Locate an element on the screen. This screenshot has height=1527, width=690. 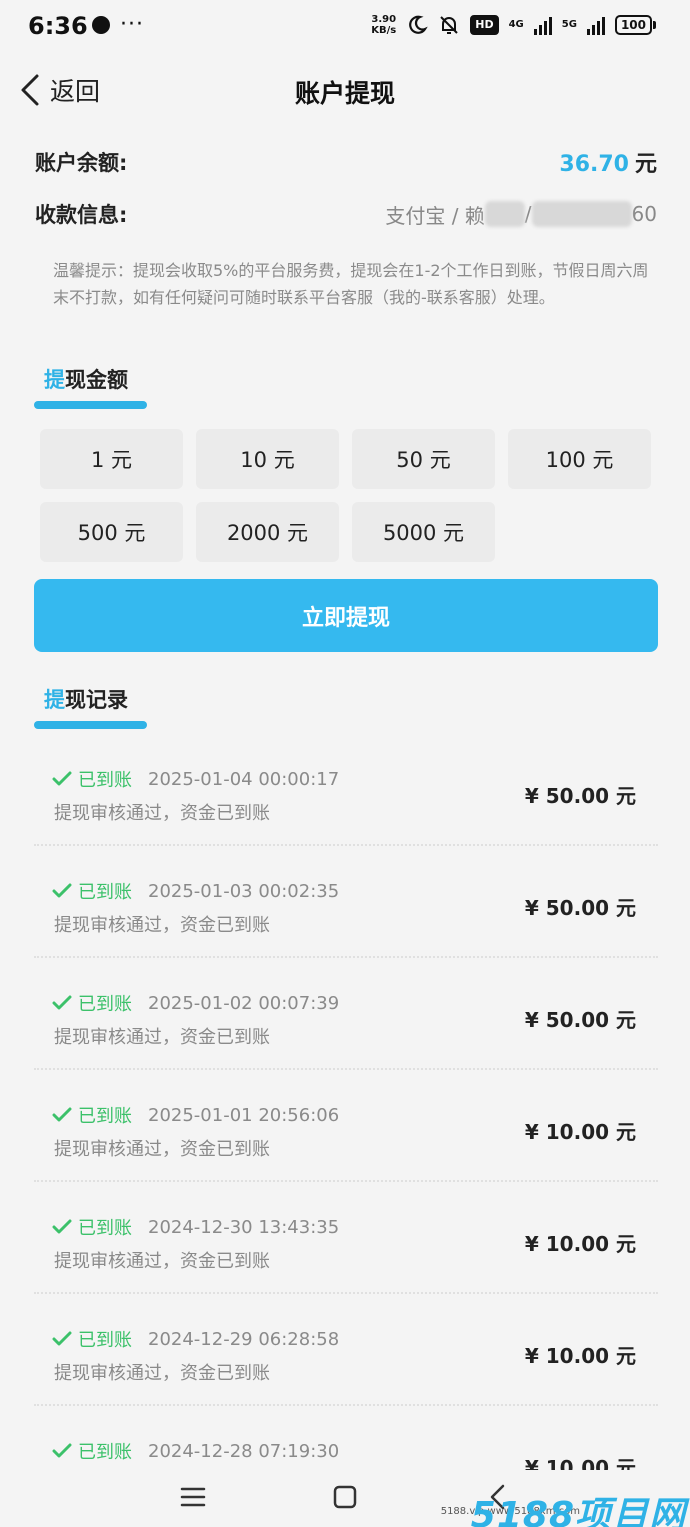
status-bar: 6:36 ··· 3.90 KB/s HD 4G 5G 100 is located at coordinates (345, 28).